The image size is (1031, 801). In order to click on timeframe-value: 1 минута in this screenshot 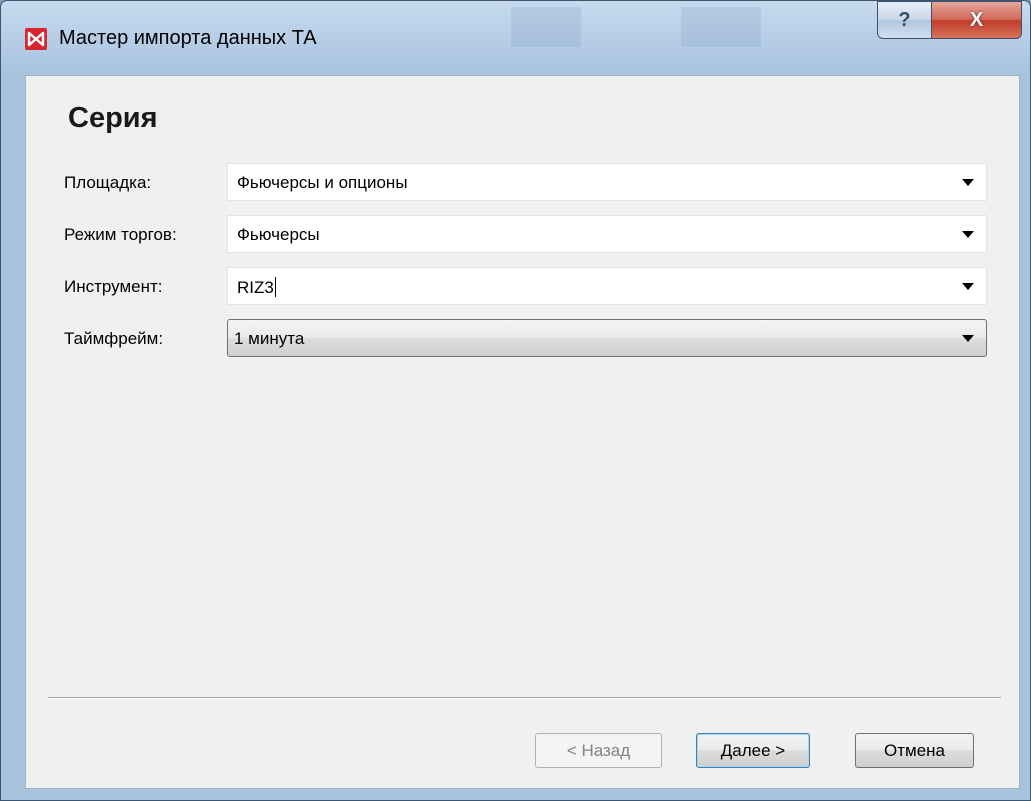, I will do `click(269, 338)`.